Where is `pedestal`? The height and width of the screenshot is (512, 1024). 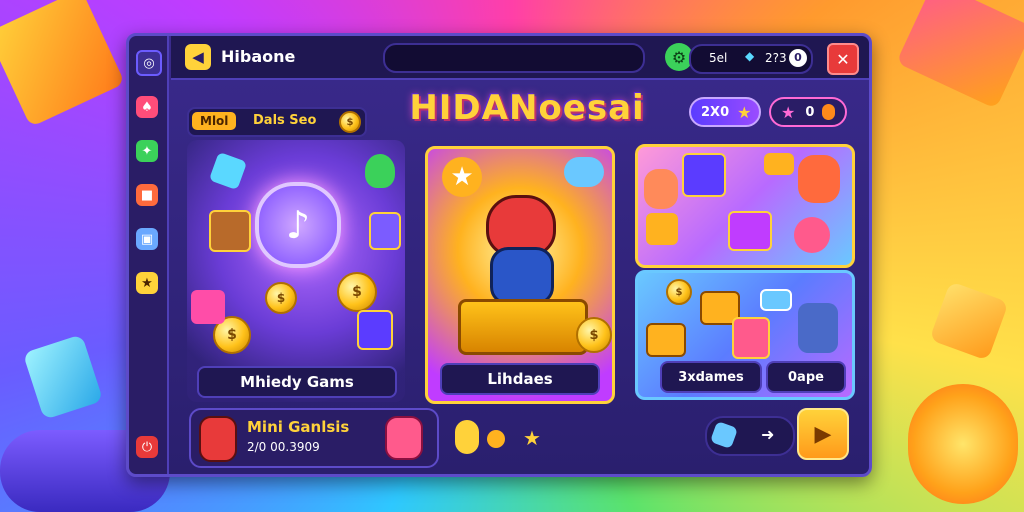
pedestal is located at coordinates (523, 327).